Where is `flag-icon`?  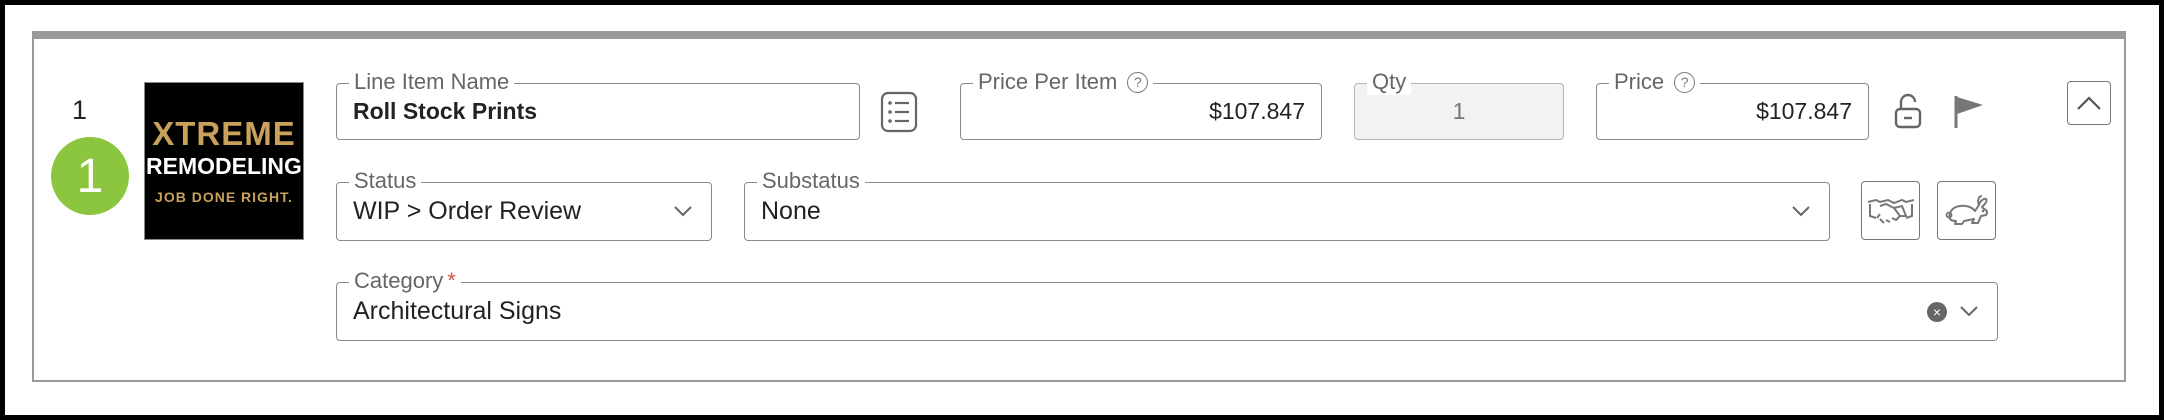
flag-icon is located at coordinates (1969, 112).